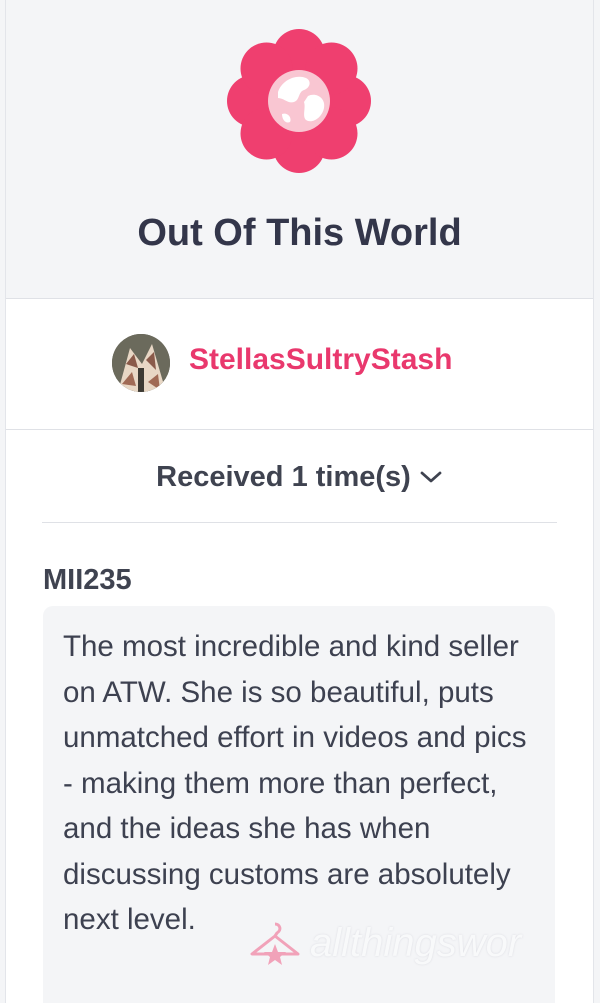 Image resolution: width=600 pixels, height=1003 pixels. I want to click on avatar, so click(141, 363).